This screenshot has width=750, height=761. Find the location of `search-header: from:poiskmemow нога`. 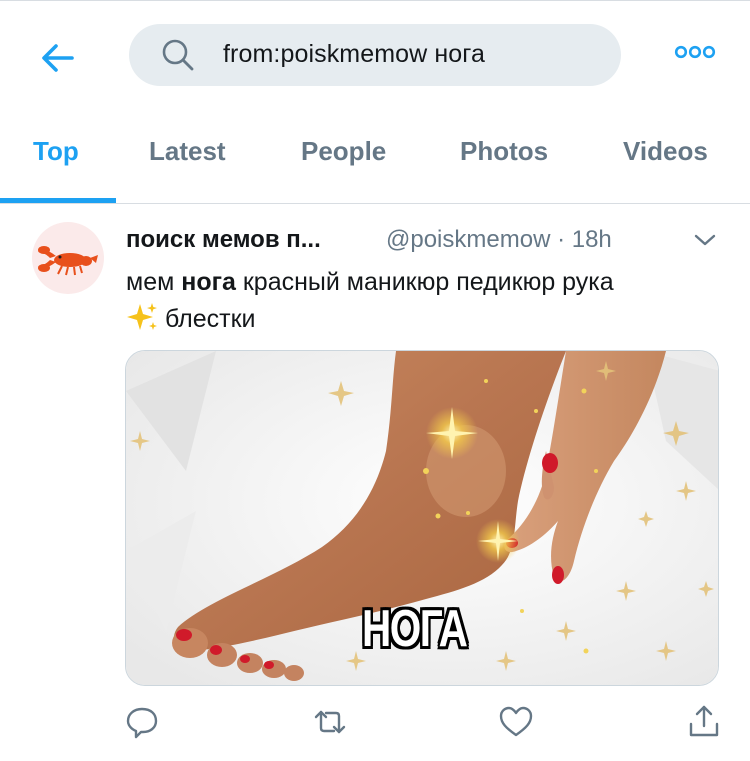

search-header: from:poiskmemow нога is located at coordinates (375, 53).